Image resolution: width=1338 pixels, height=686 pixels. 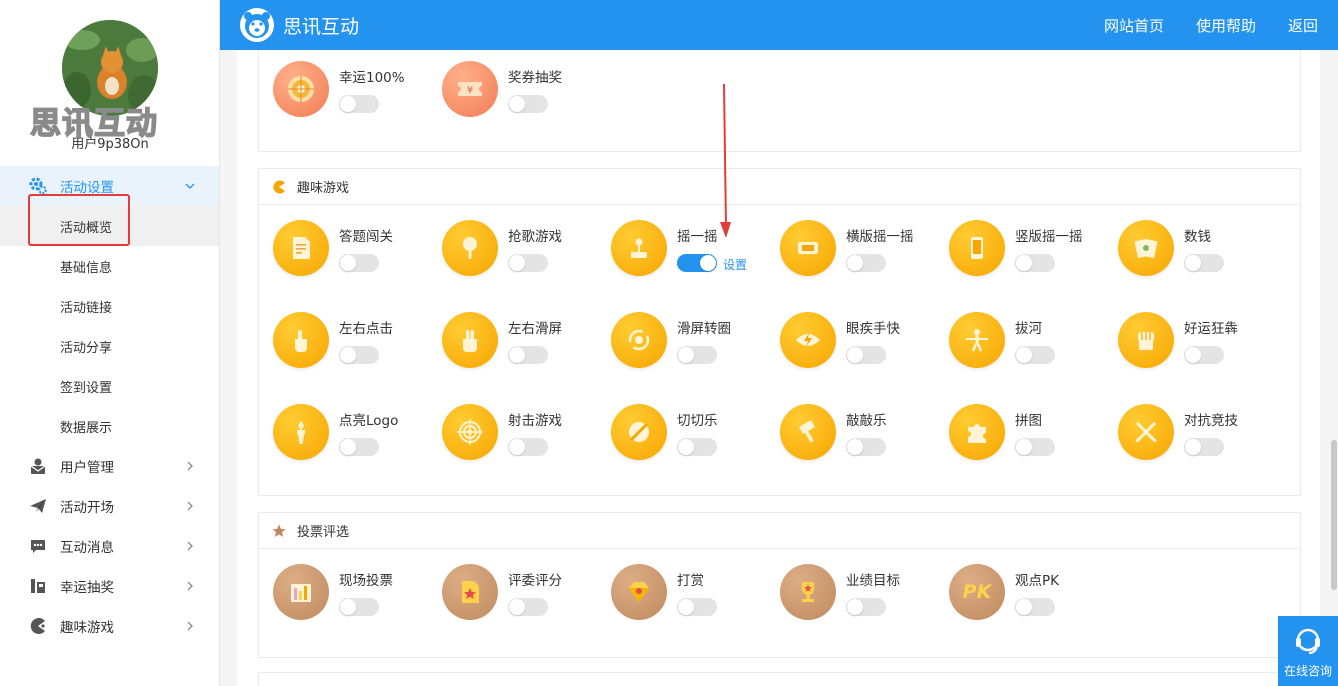 I want to click on username: 用户9p38On, so click(x=110, y=144).